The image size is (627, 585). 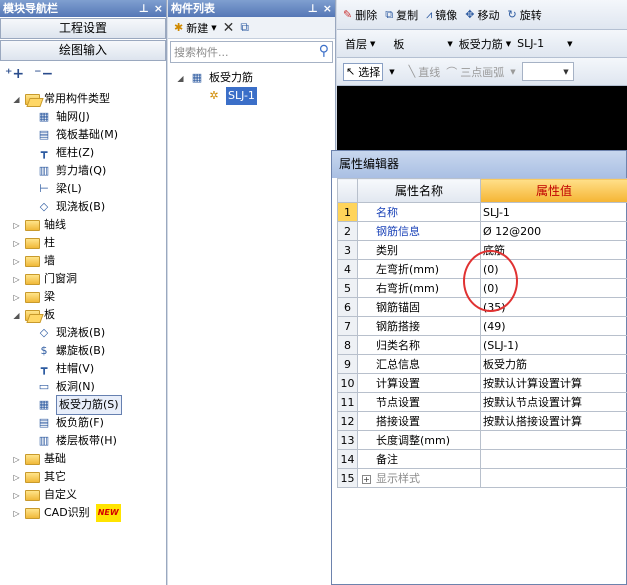 What do you see at coordinates (553, 231) in the screenshot?
I see `property-value: Ø 12@200` at bounding box center [553, 231].